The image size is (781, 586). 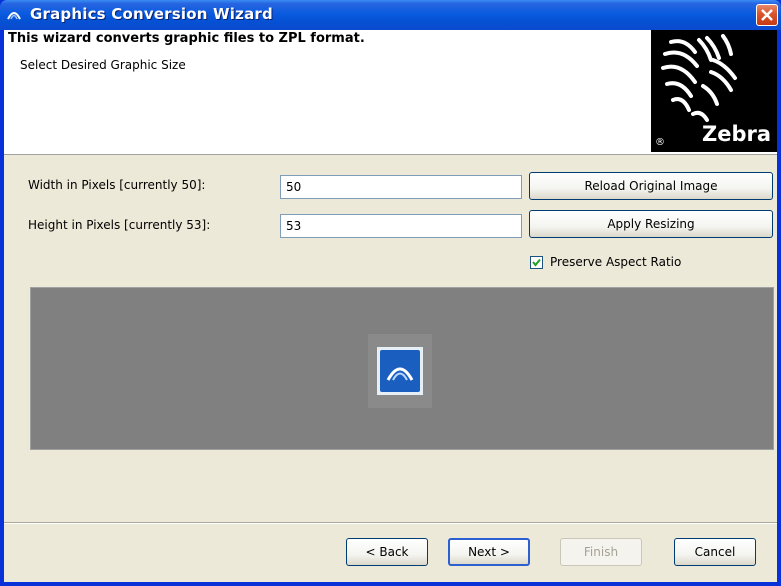 What do you see at coordinates (400, 374) in the screenshot?
I see `arch-icon` at bounding box center [400, 374].